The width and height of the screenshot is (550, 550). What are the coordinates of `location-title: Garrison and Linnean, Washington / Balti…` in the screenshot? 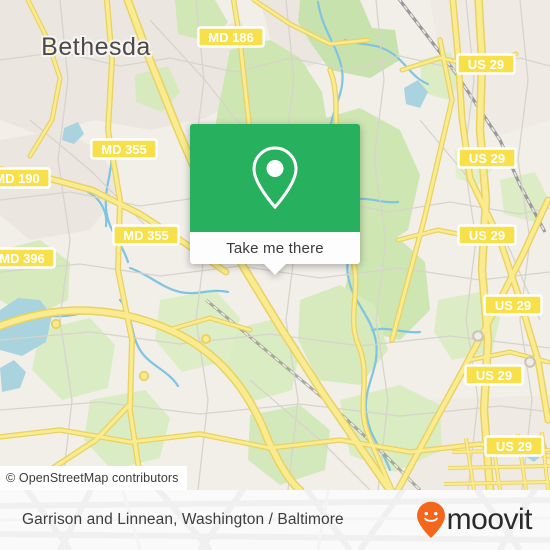 It's located at (183, 519).